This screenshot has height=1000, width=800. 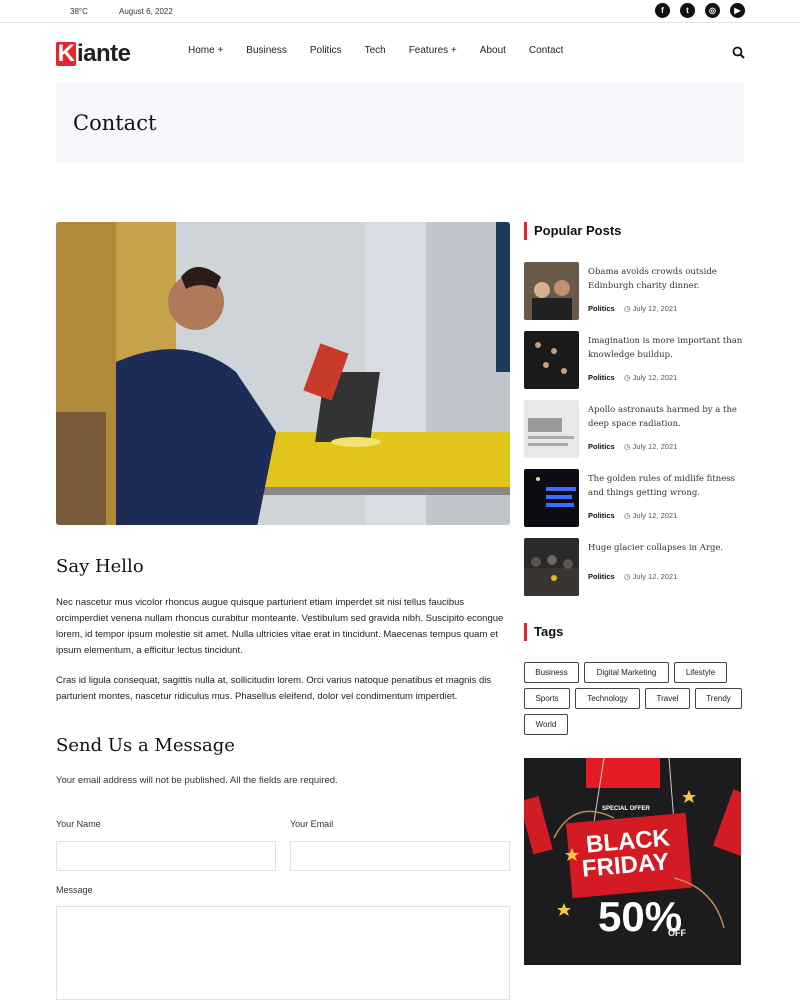 I want to click on youtube-icon: ▶, so click(x=737, y=10).